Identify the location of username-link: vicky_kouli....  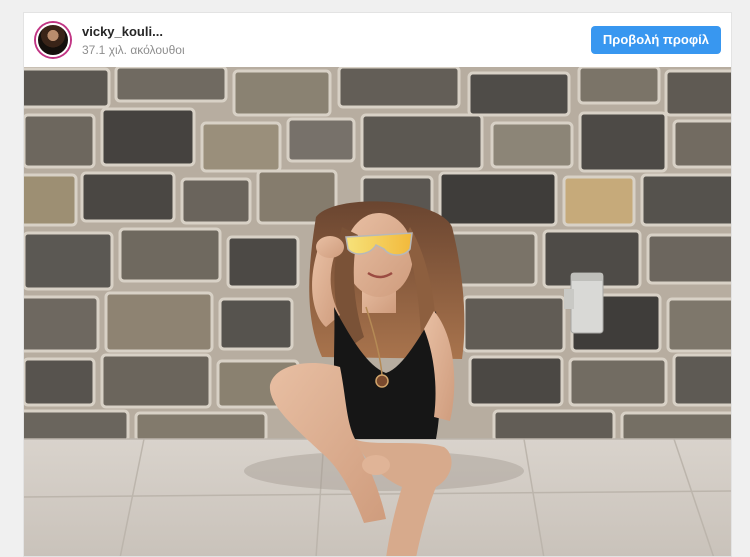
(133, 31).